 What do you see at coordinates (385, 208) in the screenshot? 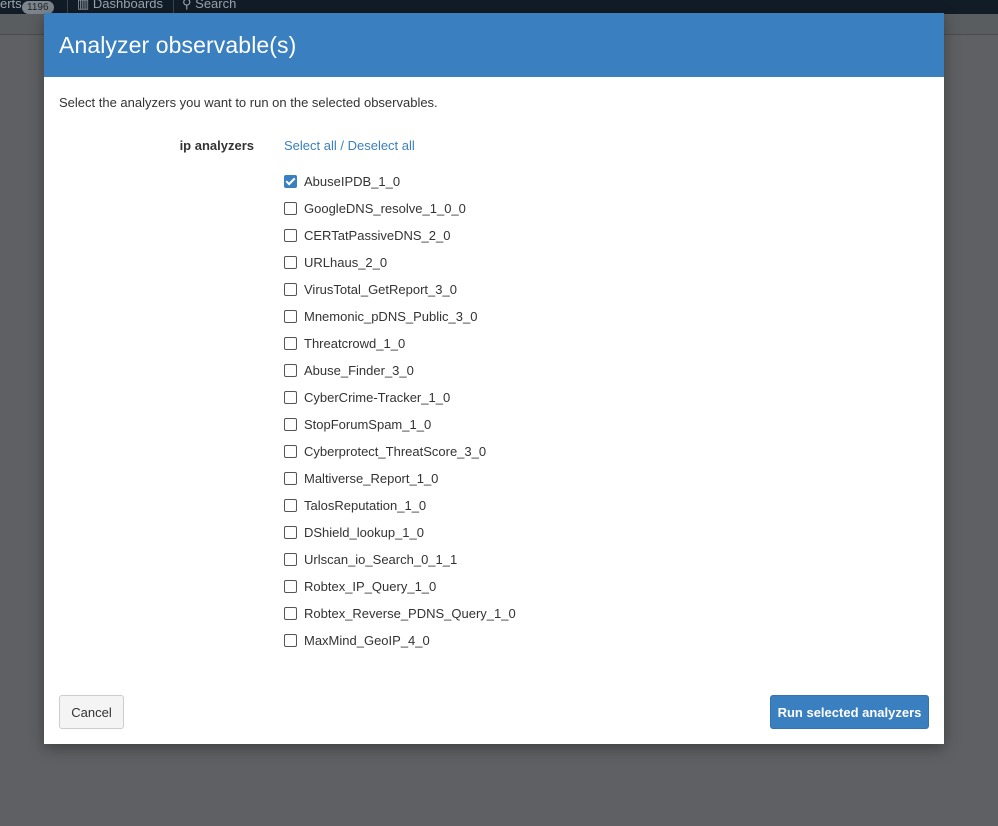
I see `analyzer-label: GoogleDNS_resolve_1_0_0` at bounding box center [385, 208].